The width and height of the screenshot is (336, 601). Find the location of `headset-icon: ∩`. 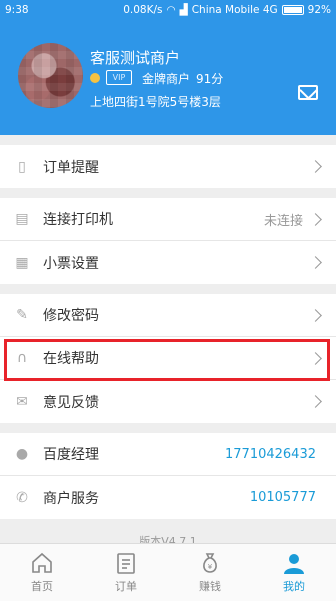

headset-icon: ∩ is located at coordinates (22, 358).